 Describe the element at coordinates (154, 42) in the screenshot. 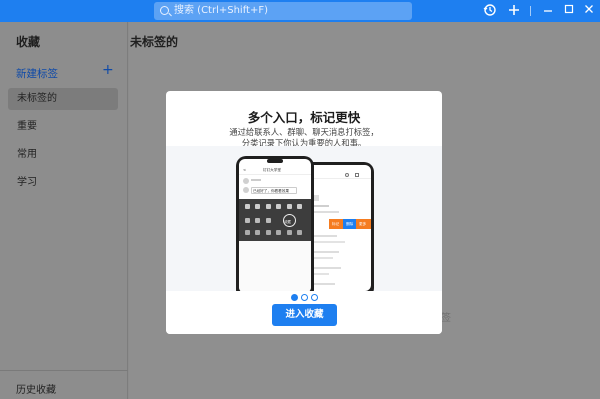

I see `page-title: 未标签的` at that location.